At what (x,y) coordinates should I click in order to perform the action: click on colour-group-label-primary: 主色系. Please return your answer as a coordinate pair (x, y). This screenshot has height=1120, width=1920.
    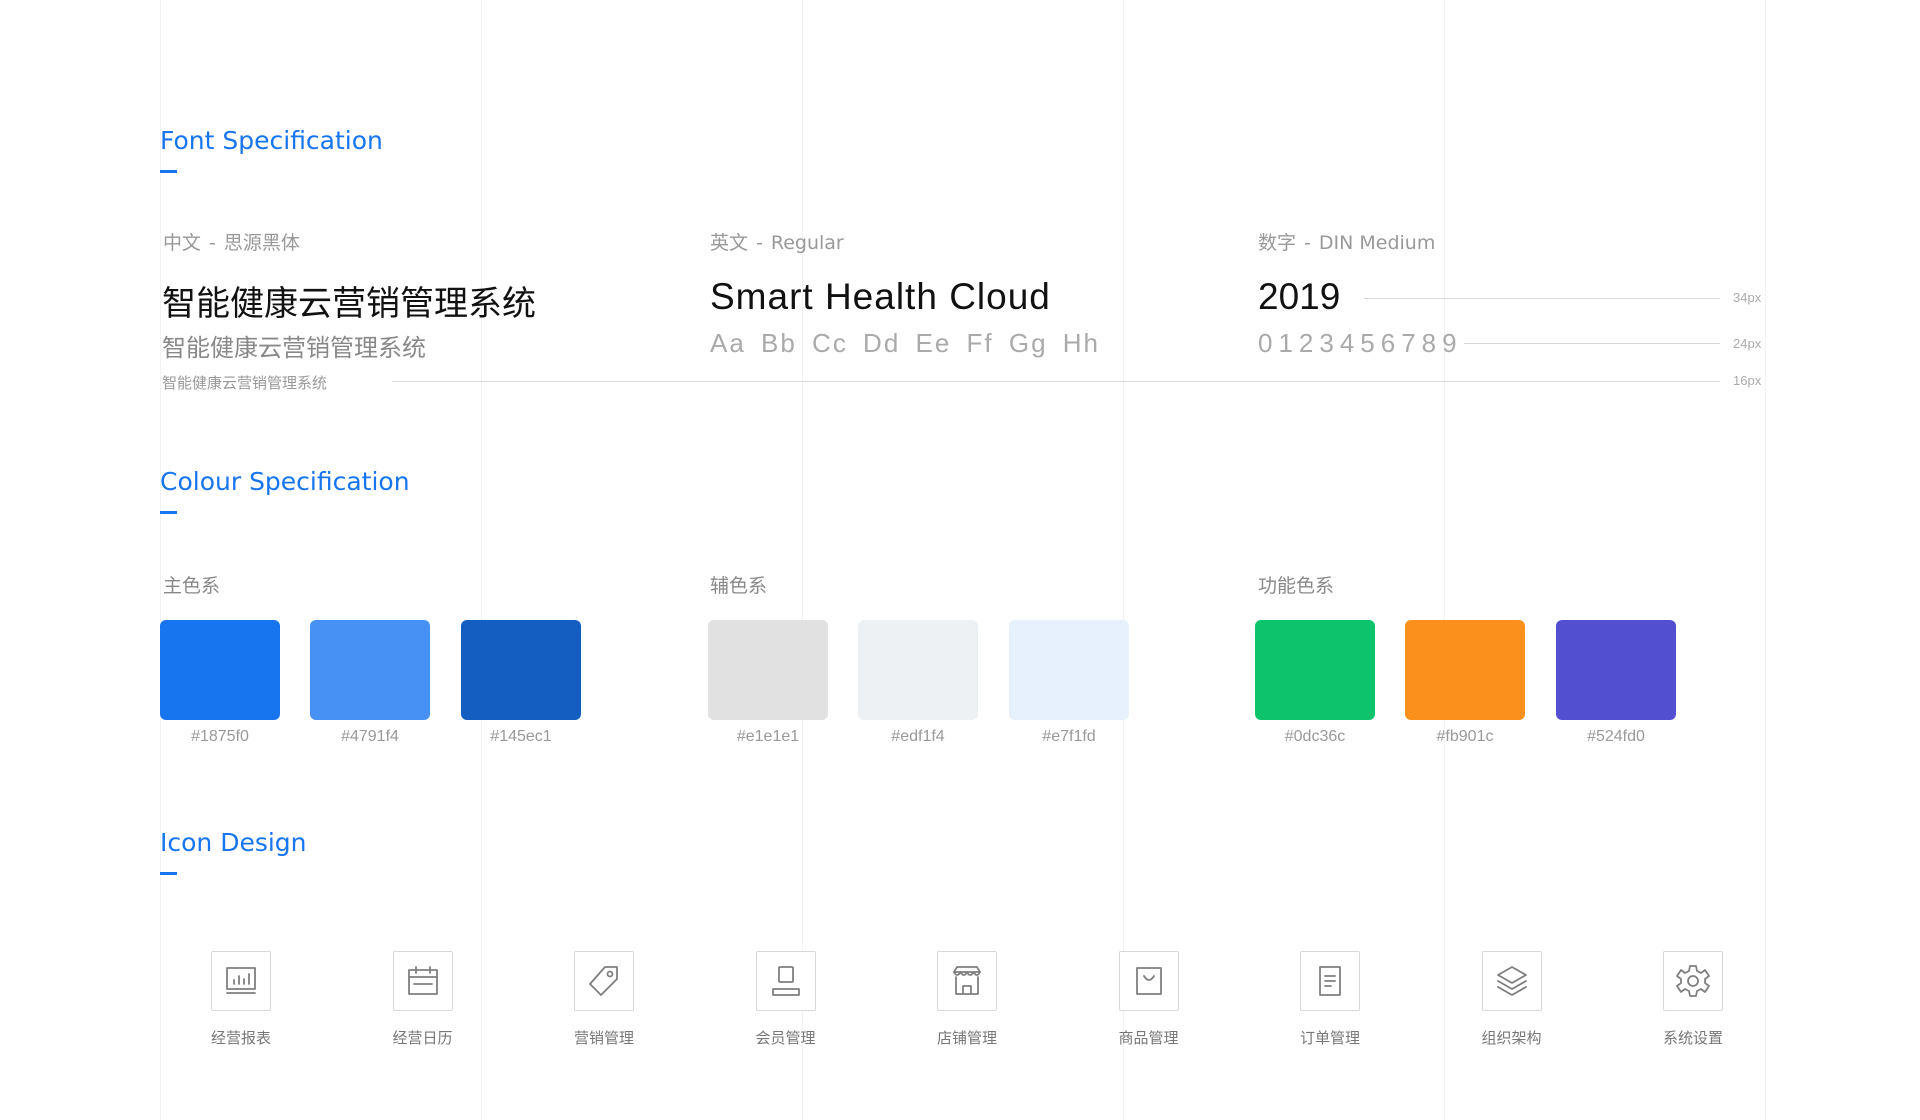
    Looking at the image, I should click on (192, 586).